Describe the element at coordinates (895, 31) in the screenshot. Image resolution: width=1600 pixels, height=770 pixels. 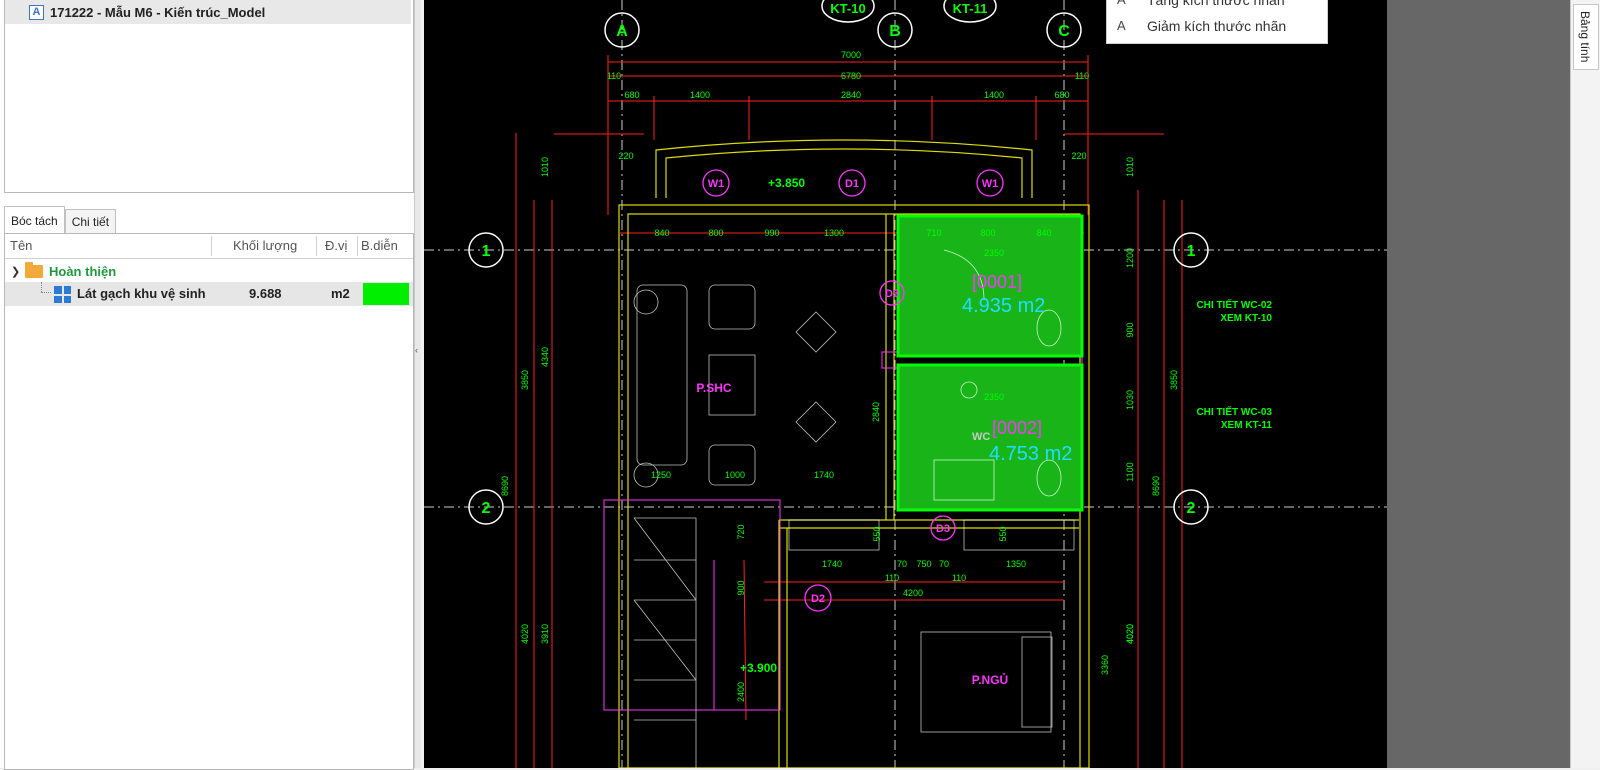
I see `grid-label: B` at that location.